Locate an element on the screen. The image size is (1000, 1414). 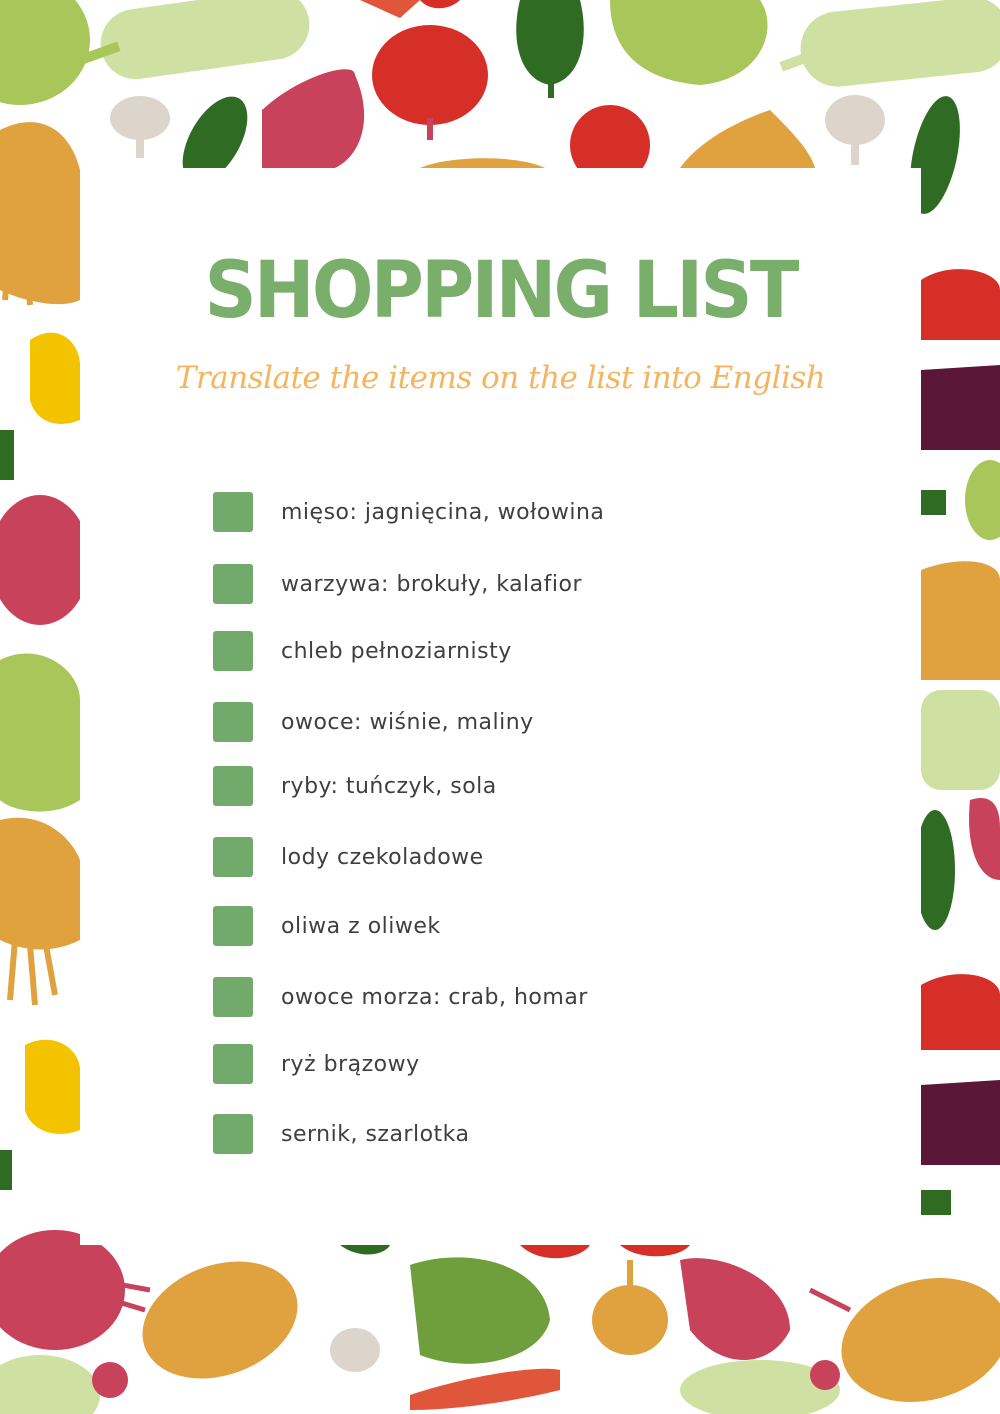
item-label: warzywa: brokuły, kalafior is located at coordinates (432, 584).